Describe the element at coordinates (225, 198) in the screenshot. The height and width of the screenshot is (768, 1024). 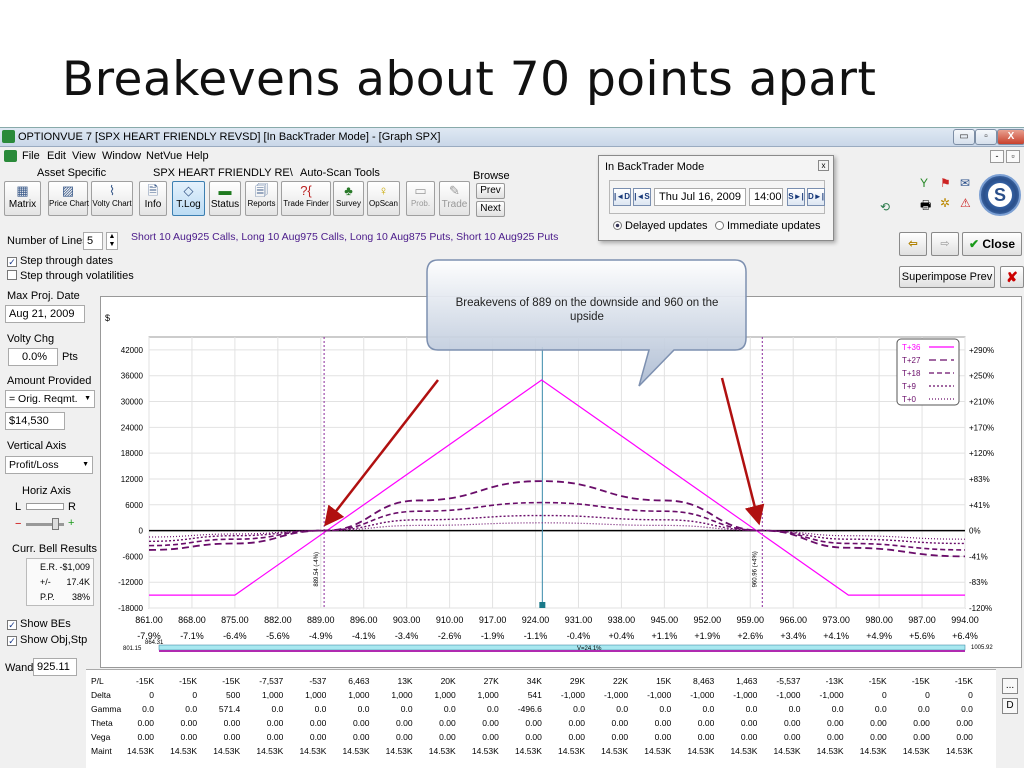
I see `status-button: ▬ Status` at that location.